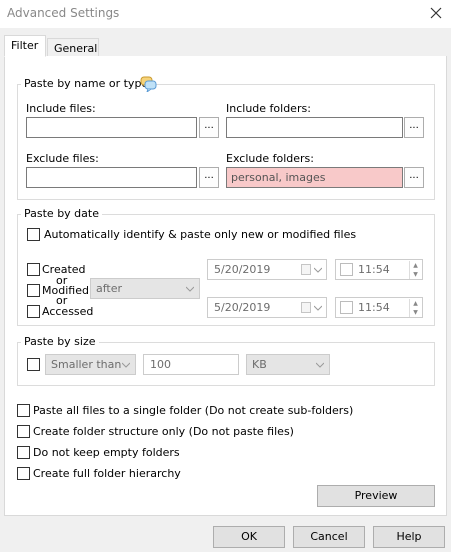 The height and width of the screenshot is (552, 451). Describe the element at coordinates (314, 127) in the screenshot. I see `include-folders-input` at that location.